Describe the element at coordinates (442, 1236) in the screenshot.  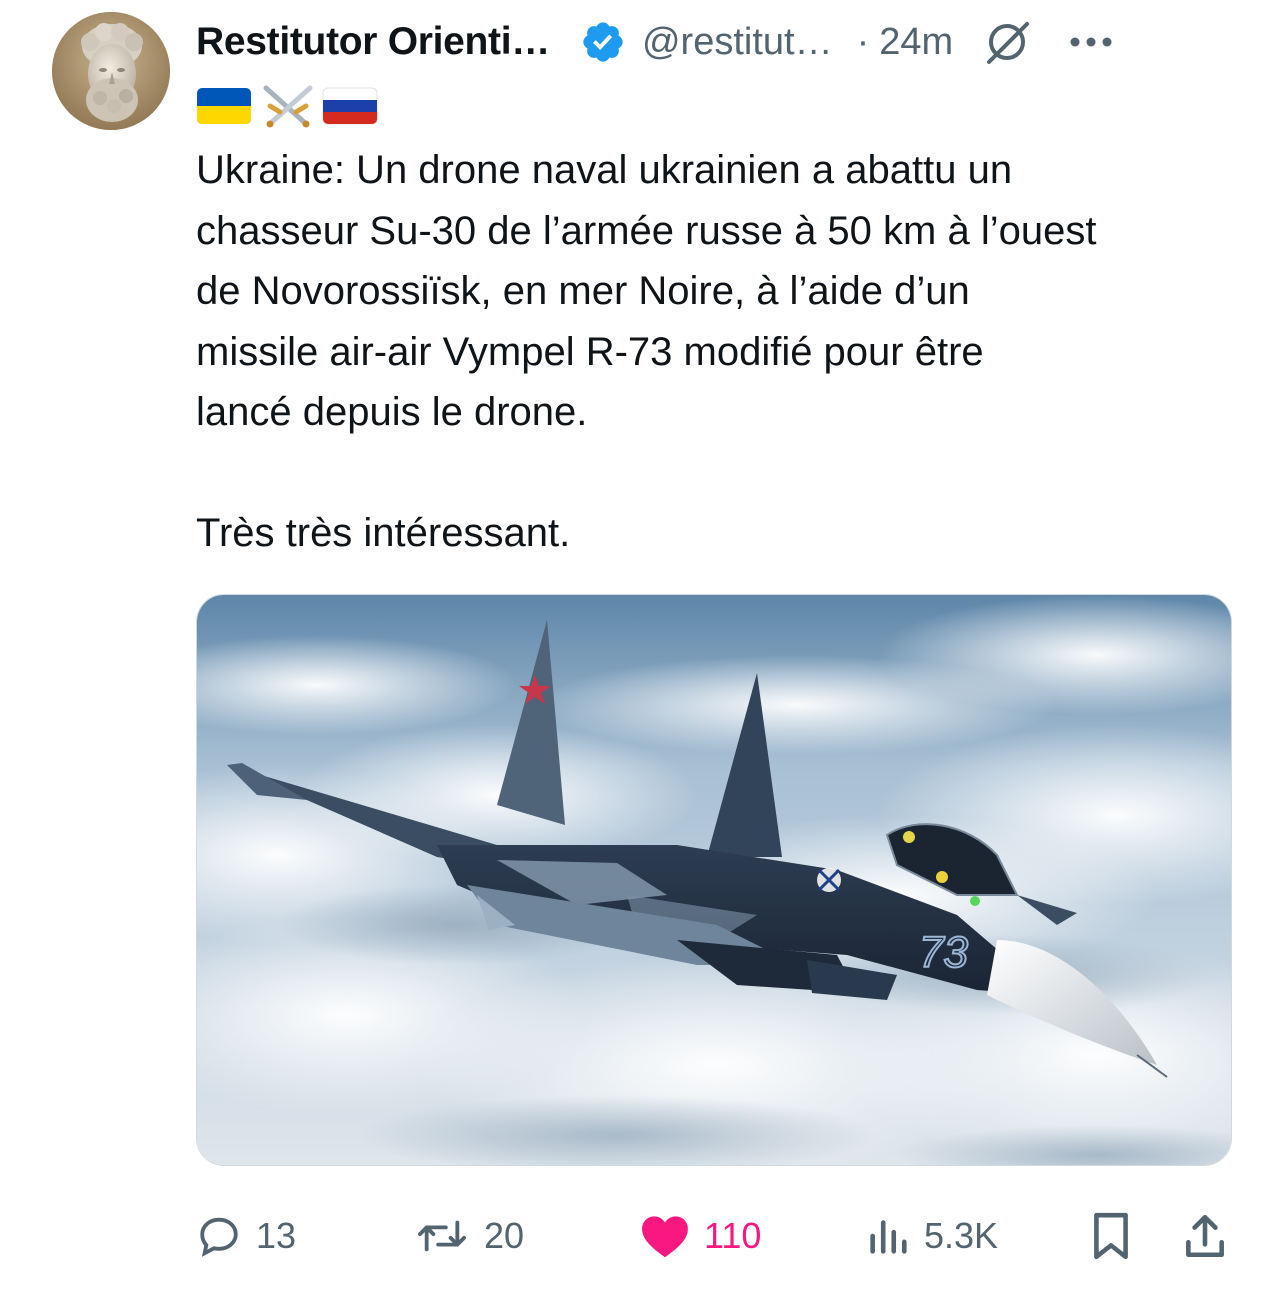
I see `repost-icon` at that location.